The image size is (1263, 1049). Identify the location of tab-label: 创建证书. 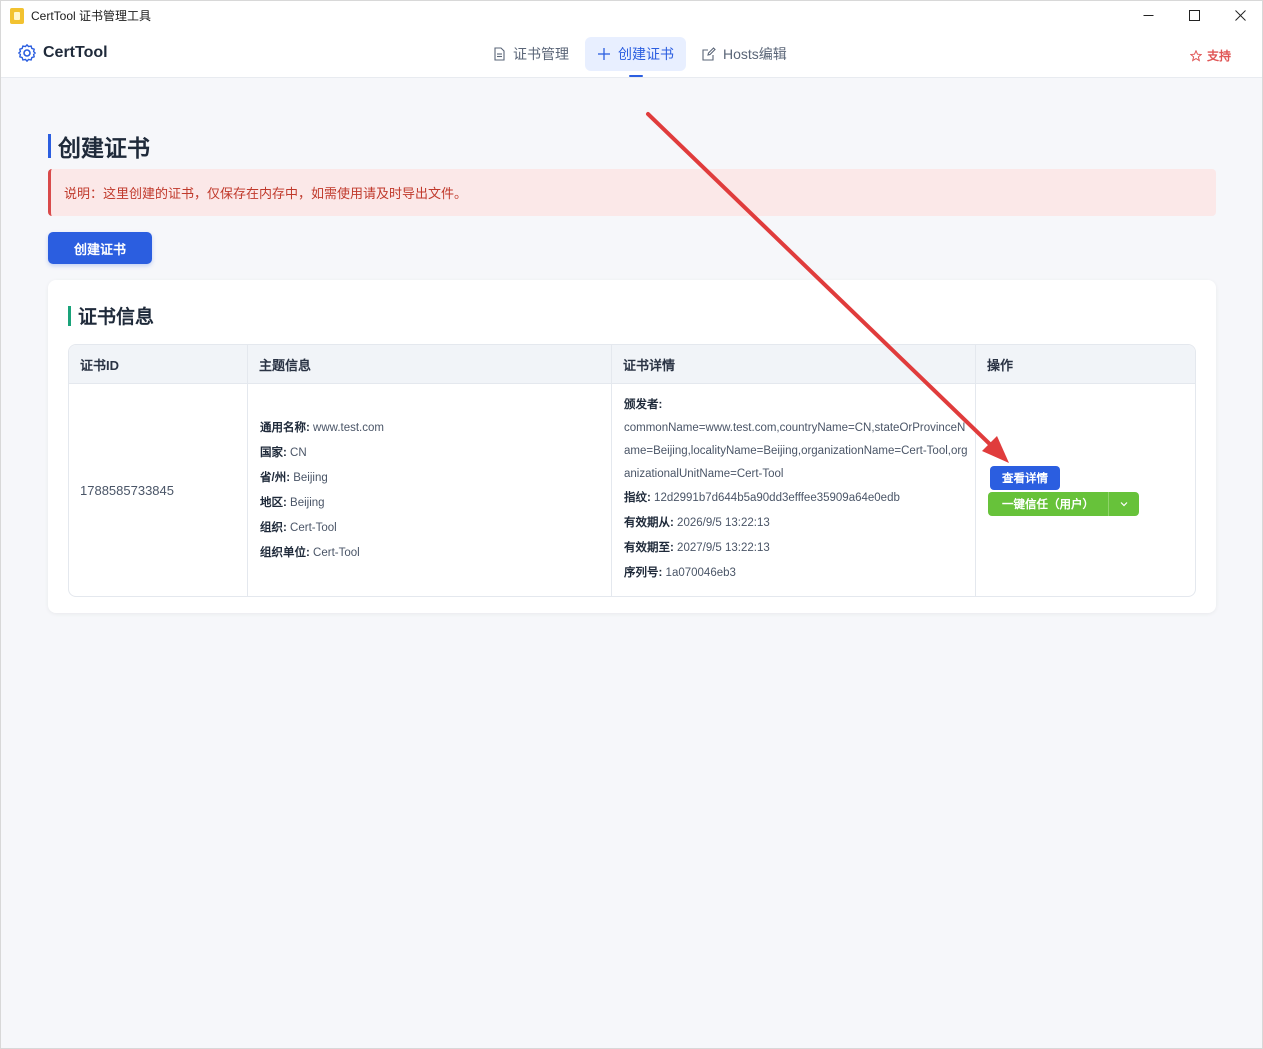
(646, 54).